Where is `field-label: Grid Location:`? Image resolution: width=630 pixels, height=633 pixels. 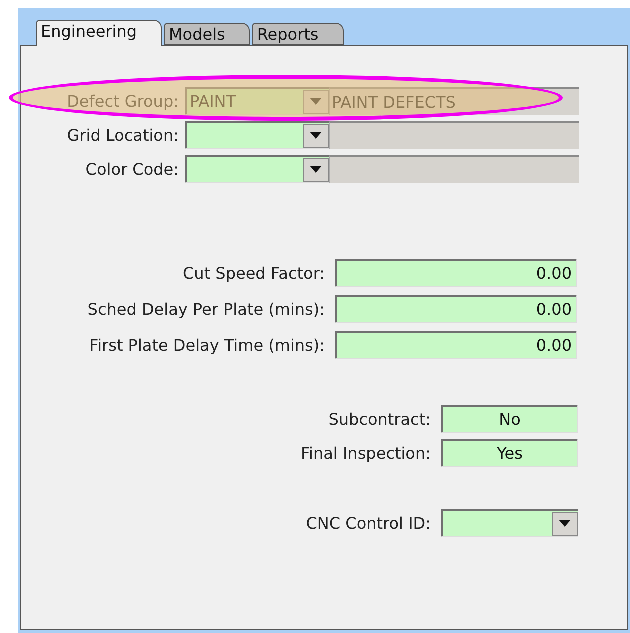 field-label: Grid Location: is located at coordinates (122, 135).